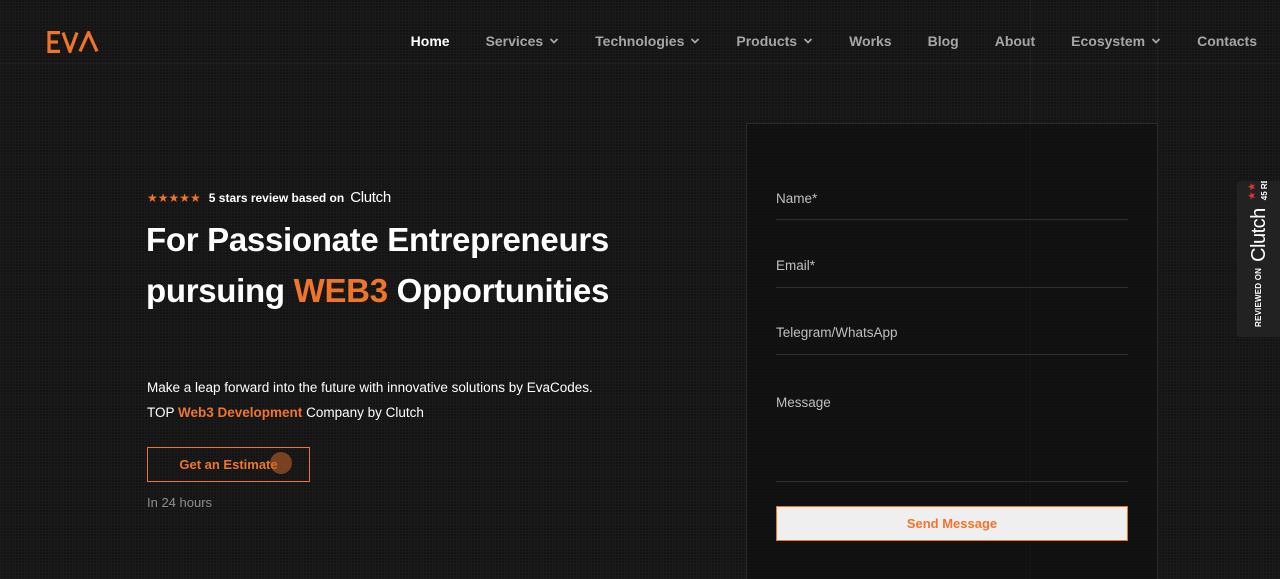 The width and height of the screenshot is (1280, 579). I want to click on send-message-button: Send Message, so click(952, 523).